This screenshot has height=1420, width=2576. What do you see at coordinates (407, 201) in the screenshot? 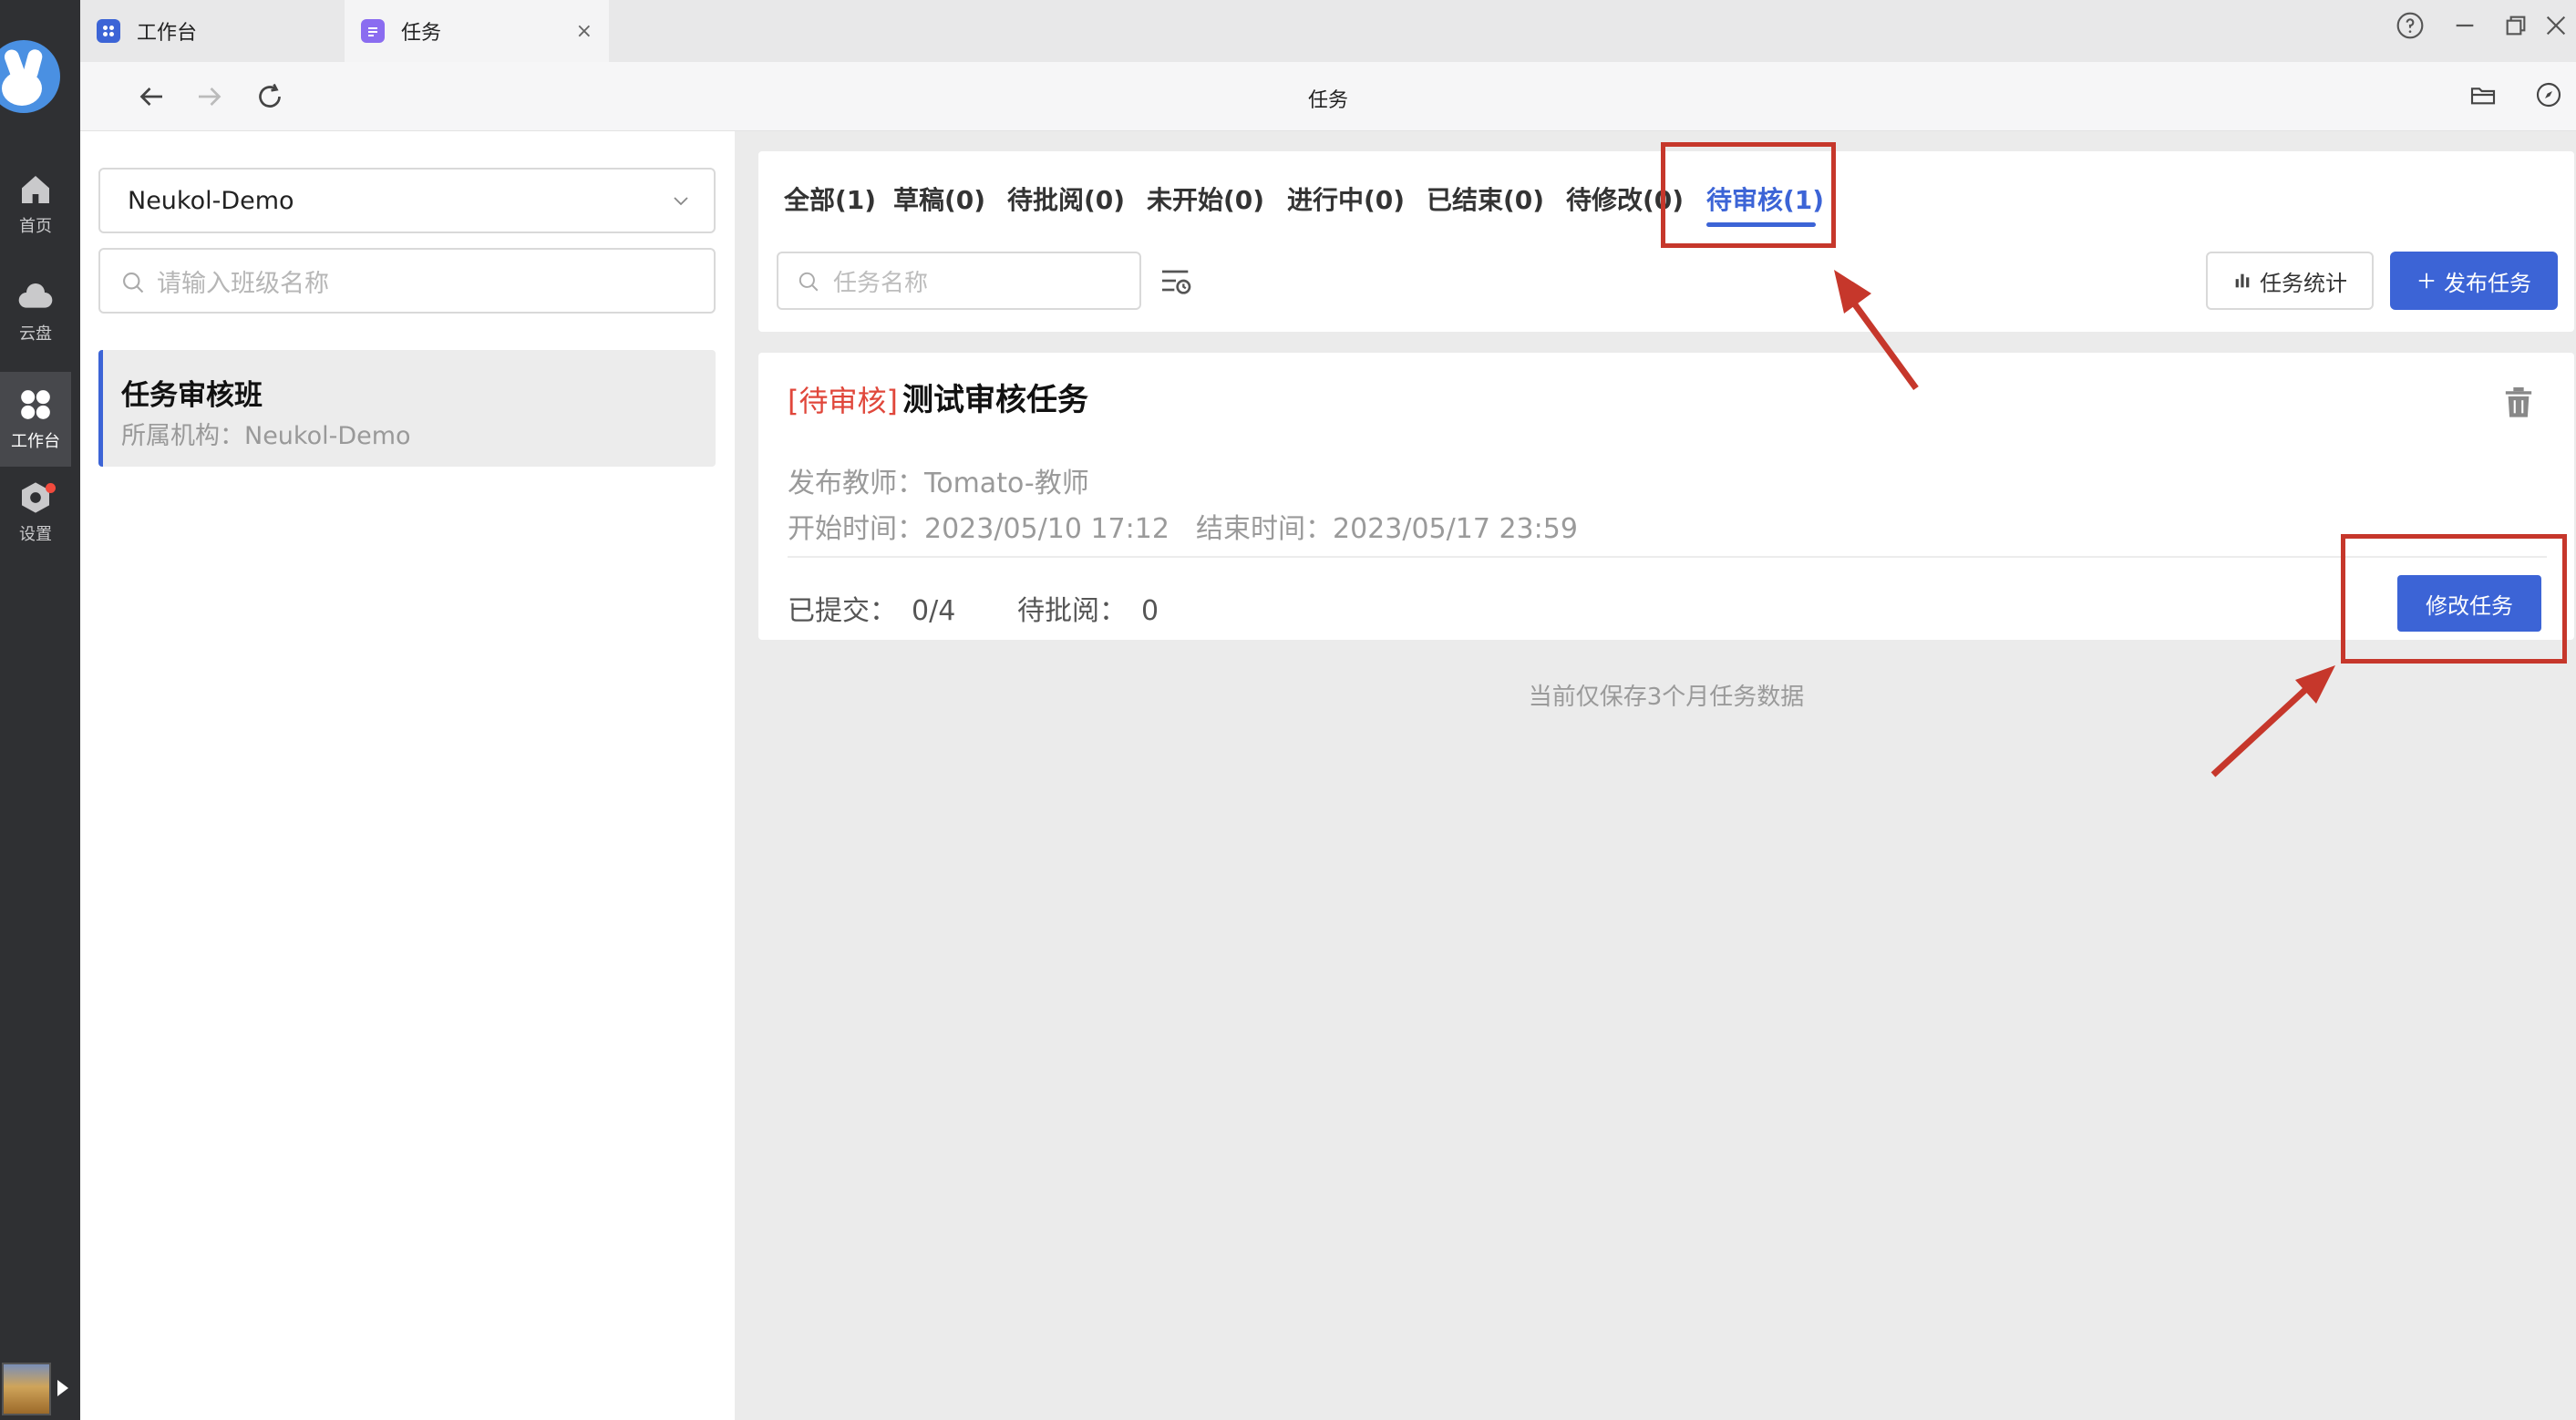
I see `org-select: Neukol-Demo` at bounding box center [407, 201].